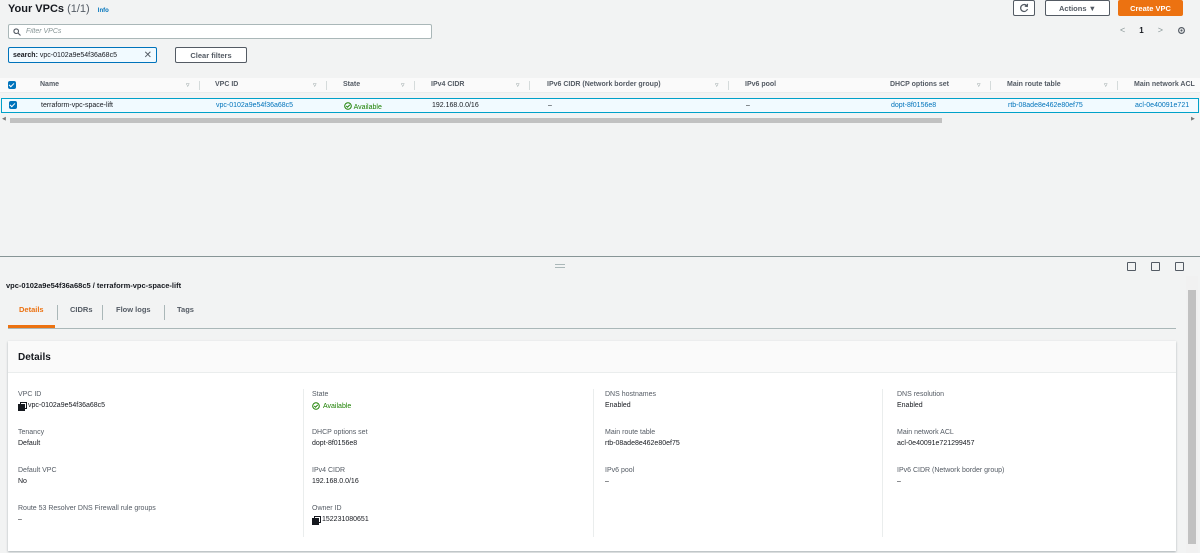  What do you see at coordinates (67, 405) in the screenshot?
I see `vpc-id-value: vpc-0102a9e54f36a68c5` at bounding box center [67, 405].